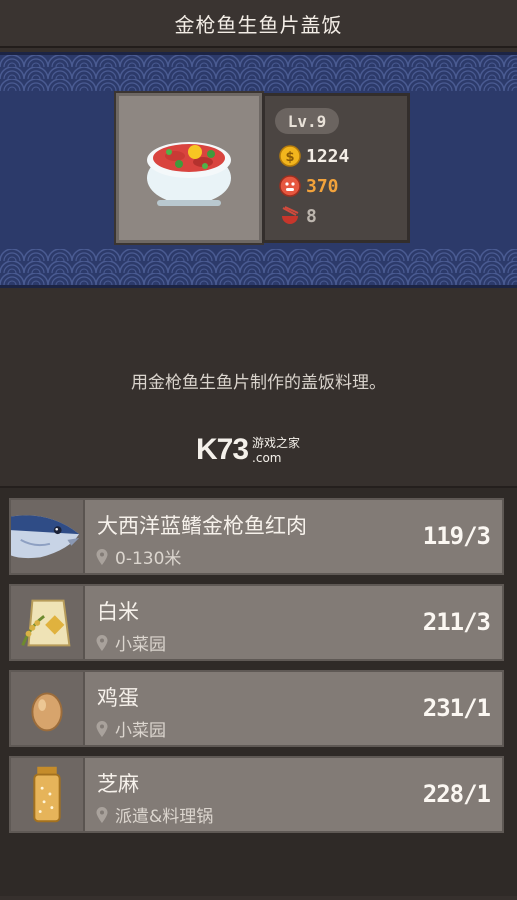  I want to click on ingredient-row: 芝麻 派遣&料理锅 228/1, so click(256, 794).